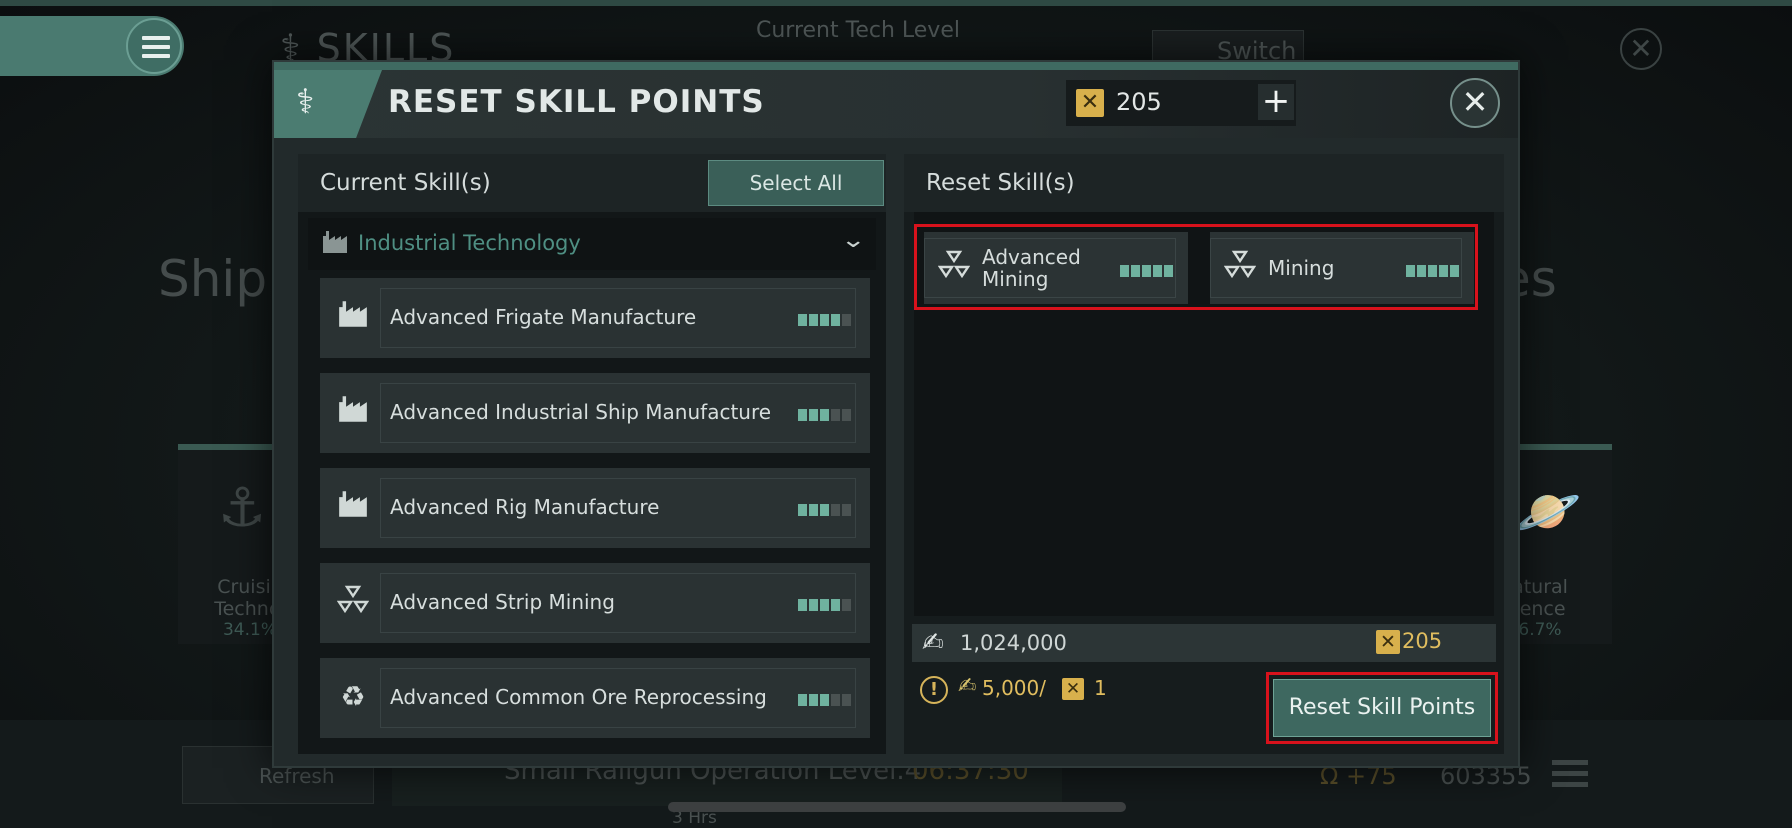  What do you see at coordinates (592, 183) in the screenshot?
I see `current-skills-header: Current Skill(s) Select All` at bounding box center [592, 183].